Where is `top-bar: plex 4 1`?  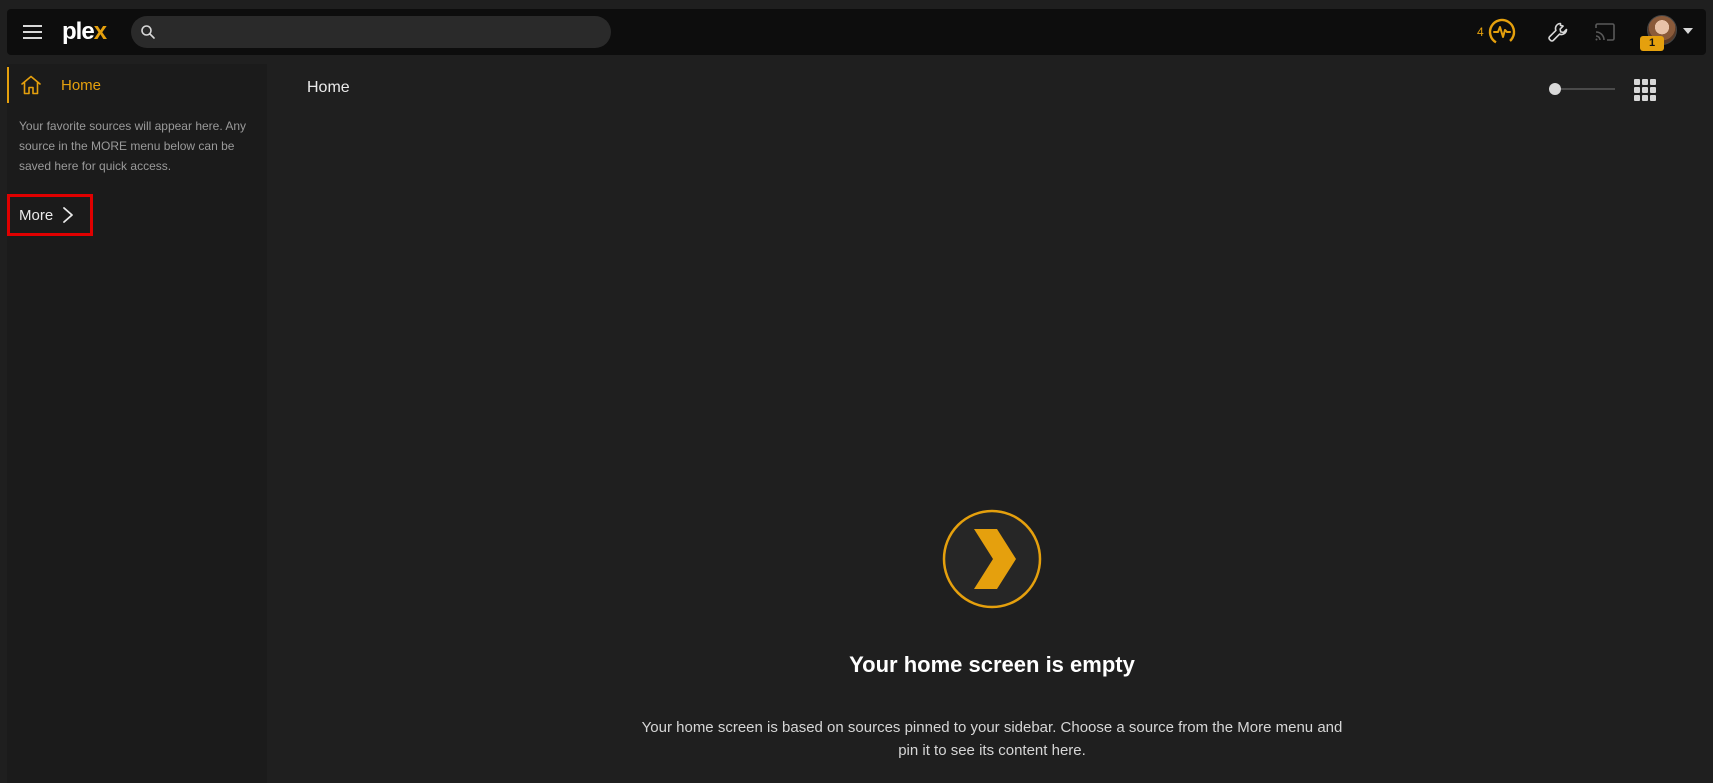 top-bar: plex 4 1 is located at coordinates (856, 32).